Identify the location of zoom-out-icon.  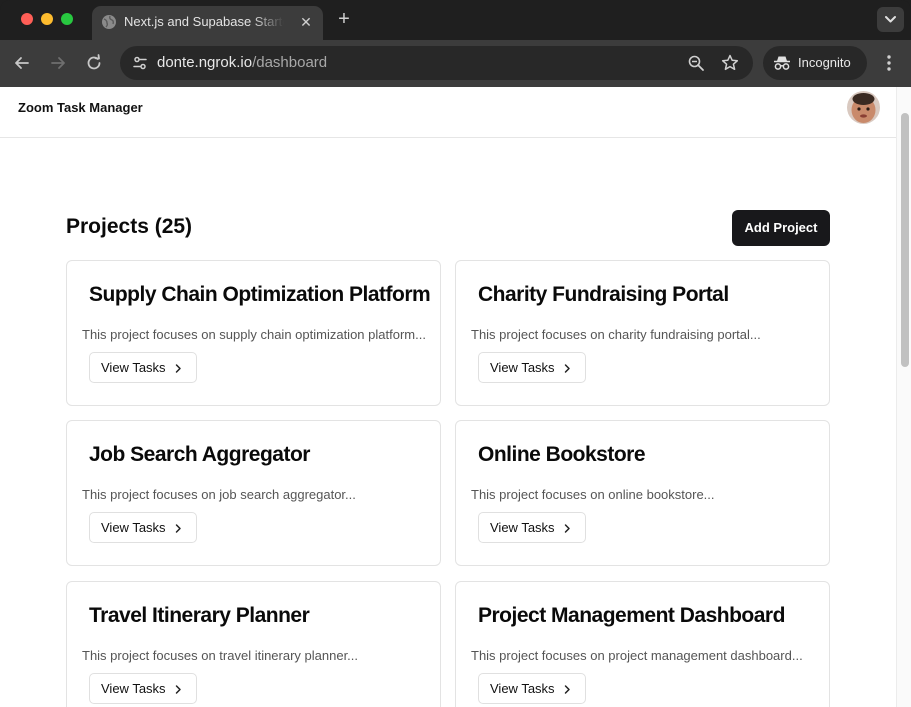
(696, 63).